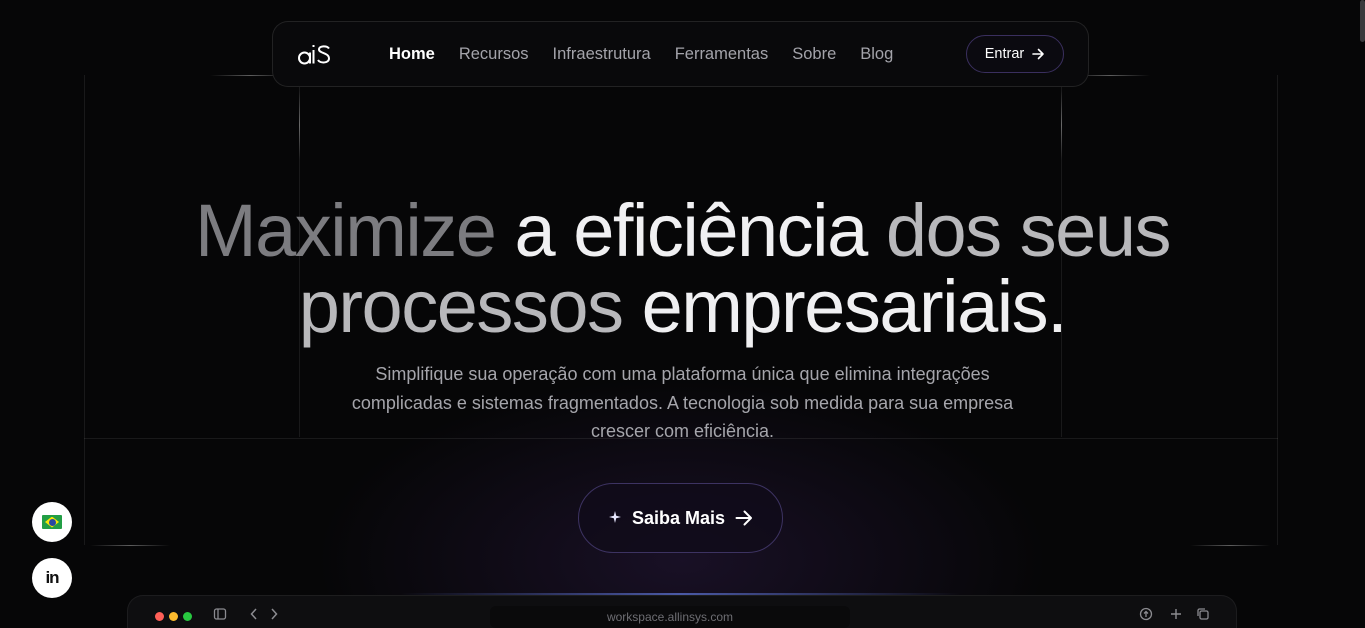 Image resolution: width=1365 pixels, height=628 pixels. Describe the element at coordinates (1004, 54) in the screenshot. I see `login-button-label: Entrar` at that location.